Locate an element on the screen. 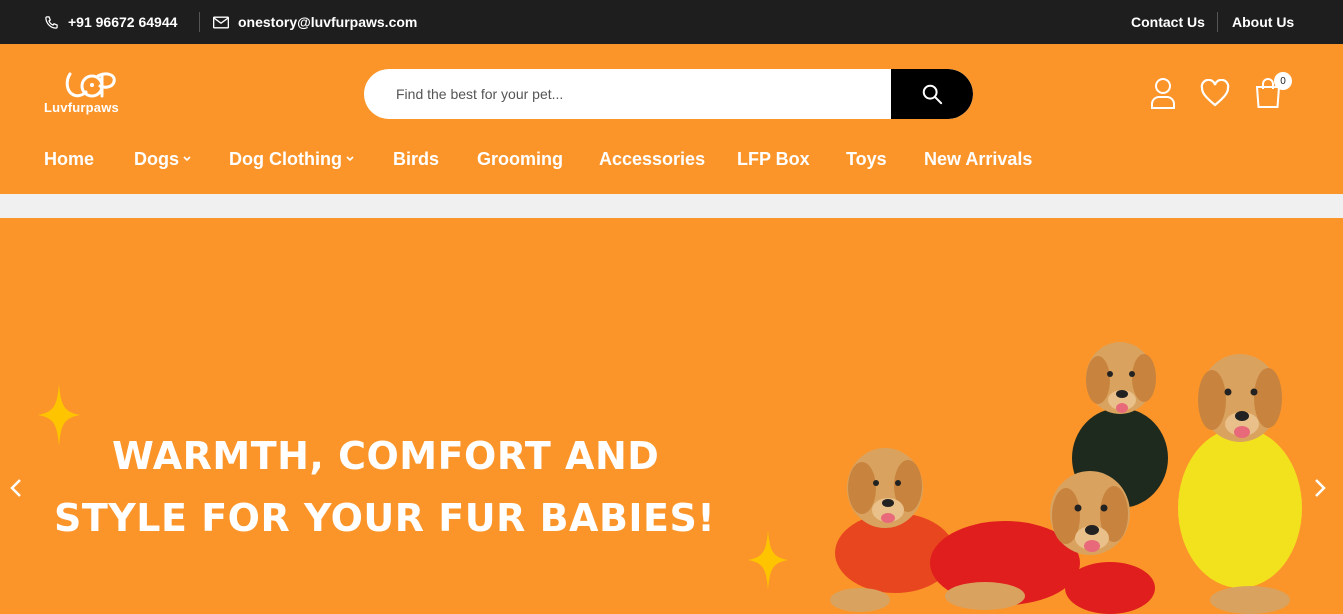 The image size is (1343, 614). cart-count-badge: 0 is located at coordinates (1283, 81).